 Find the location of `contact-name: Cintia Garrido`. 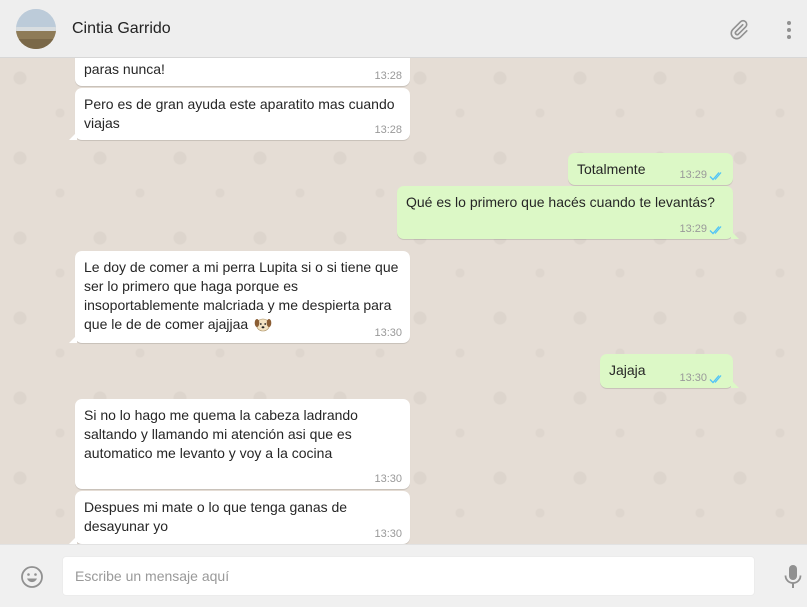

contact-name: Cintia Garrido is located at coordinates (121, 29).